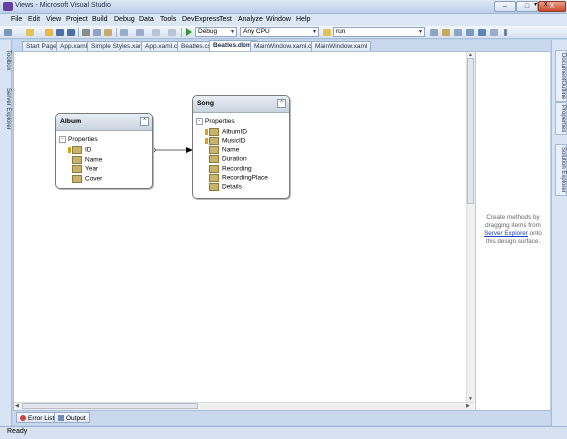 This screenshot has height=439, width=567. I want to click on property-row: RecordingPlace, so click(238, 178).